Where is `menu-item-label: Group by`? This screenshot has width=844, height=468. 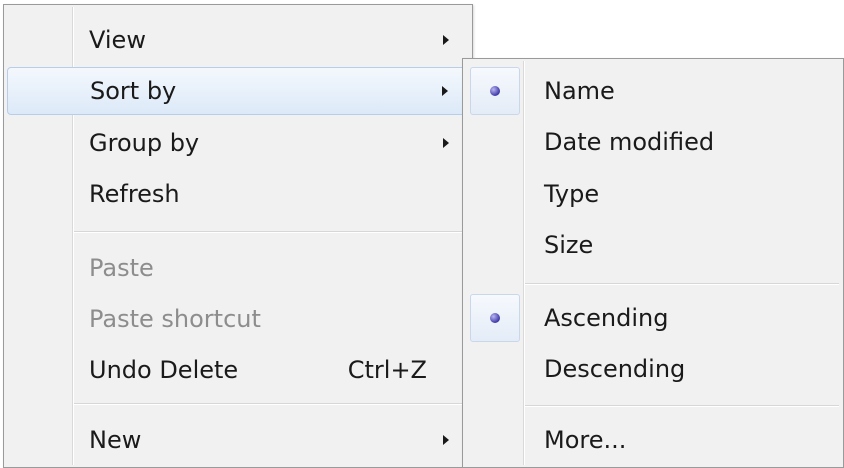 menu-item-label: Group by is located at coordinates (144, 143).